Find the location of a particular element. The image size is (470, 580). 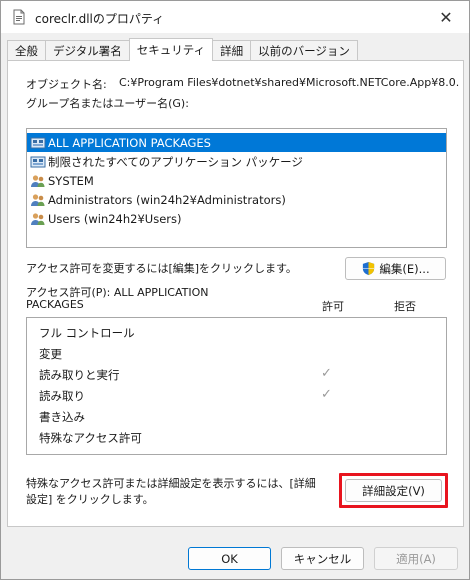

cancel-button: キャンセル is located at coordinates (322, 558).